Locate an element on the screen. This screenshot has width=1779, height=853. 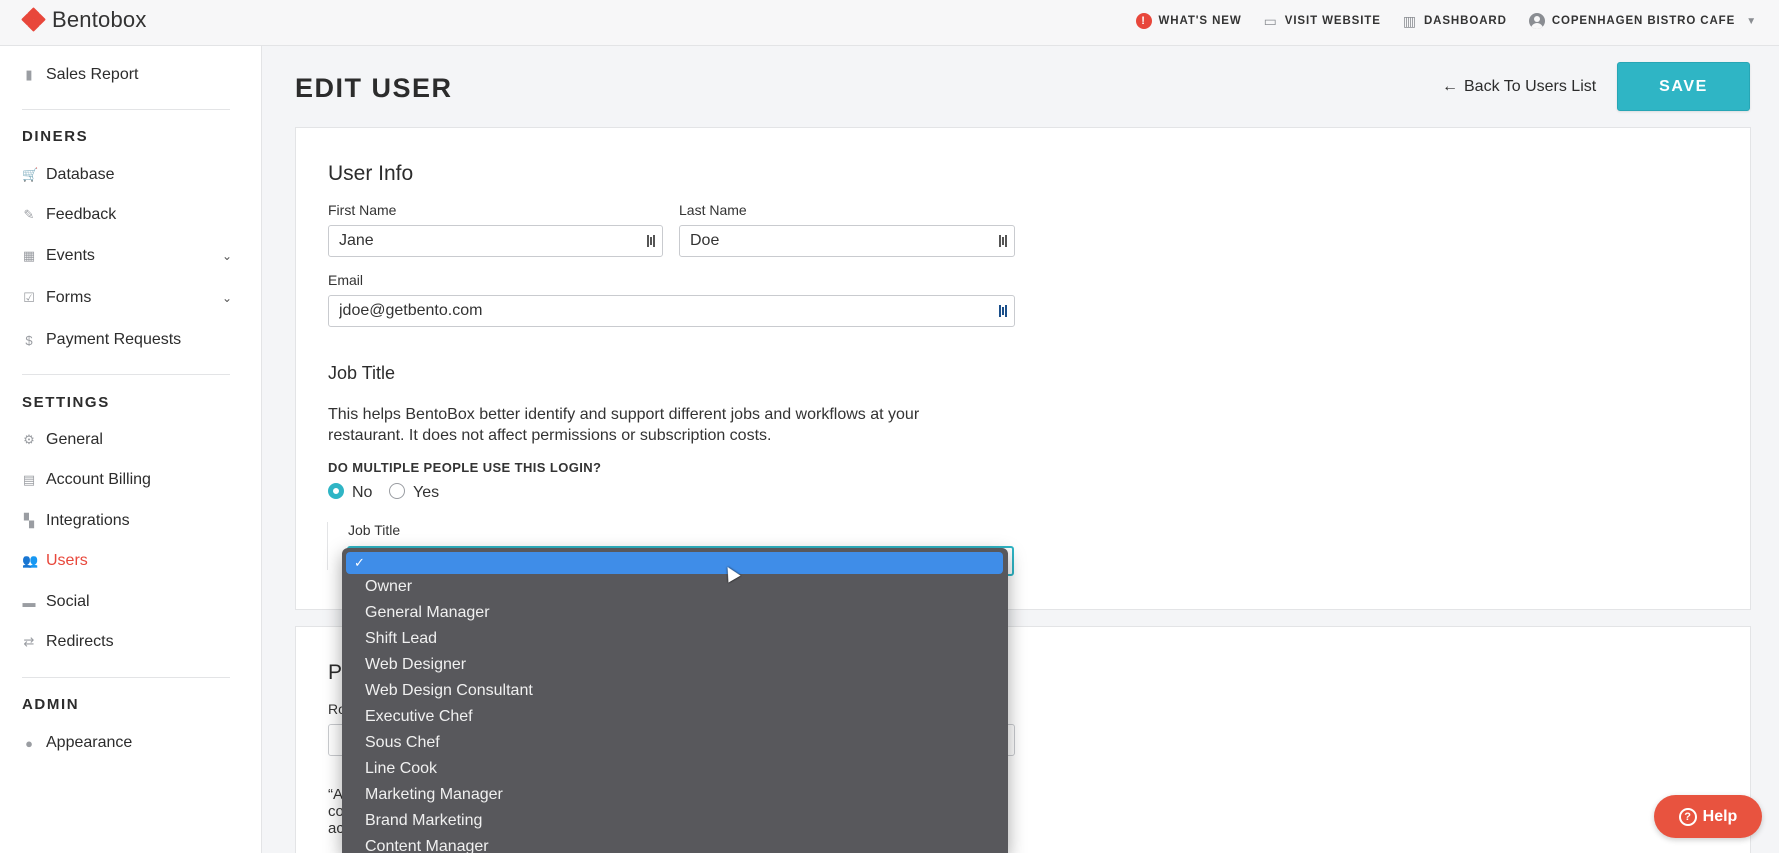
gear-icon: ⚙ is located at coordinates (29, 439).